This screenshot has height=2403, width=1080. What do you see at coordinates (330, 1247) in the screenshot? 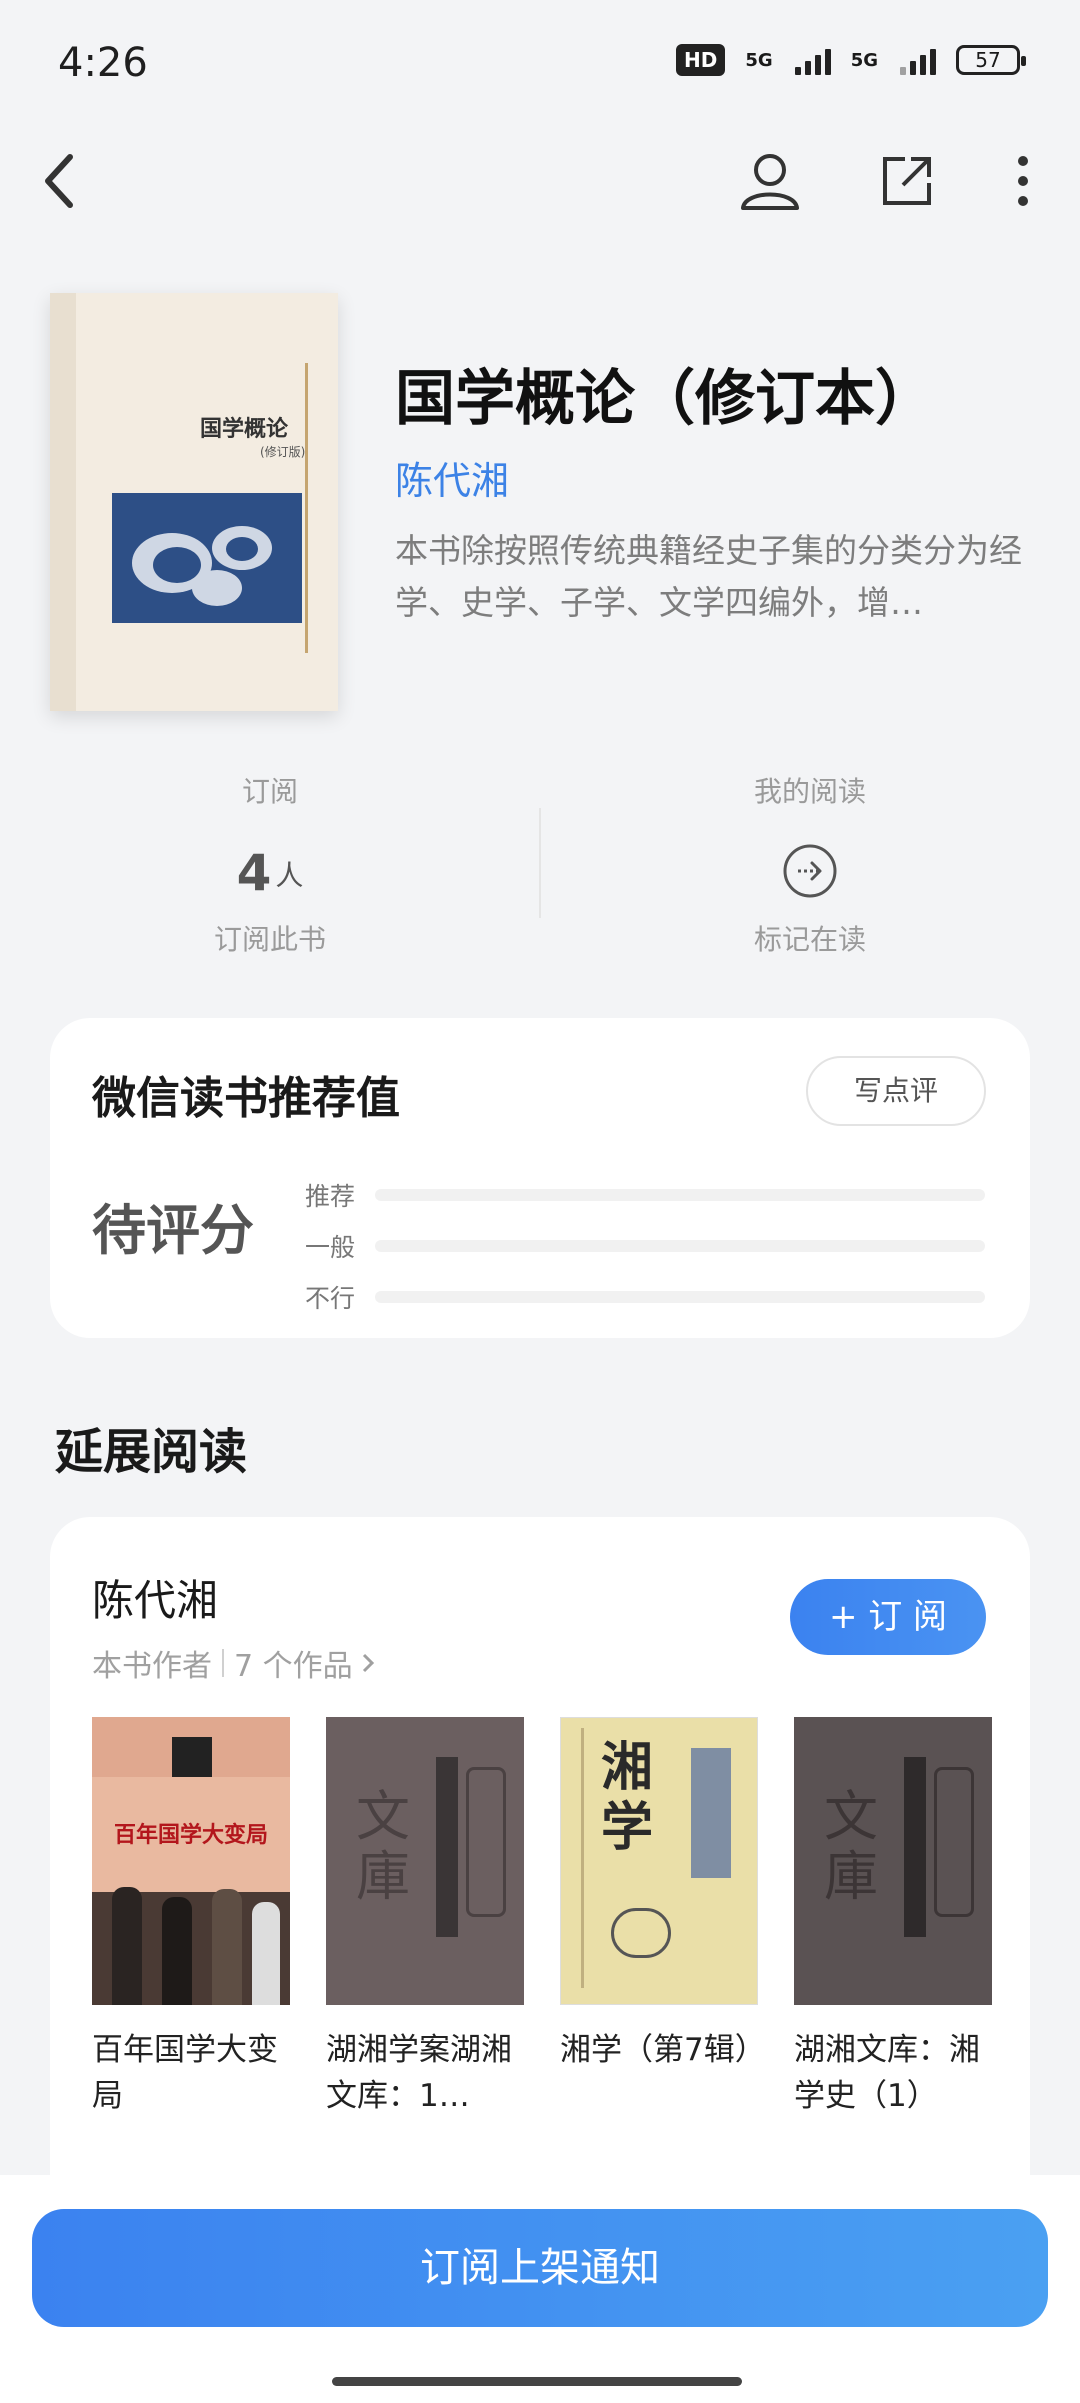
I see `rating-row-label: 一般` at bounding box center [330, 1247].